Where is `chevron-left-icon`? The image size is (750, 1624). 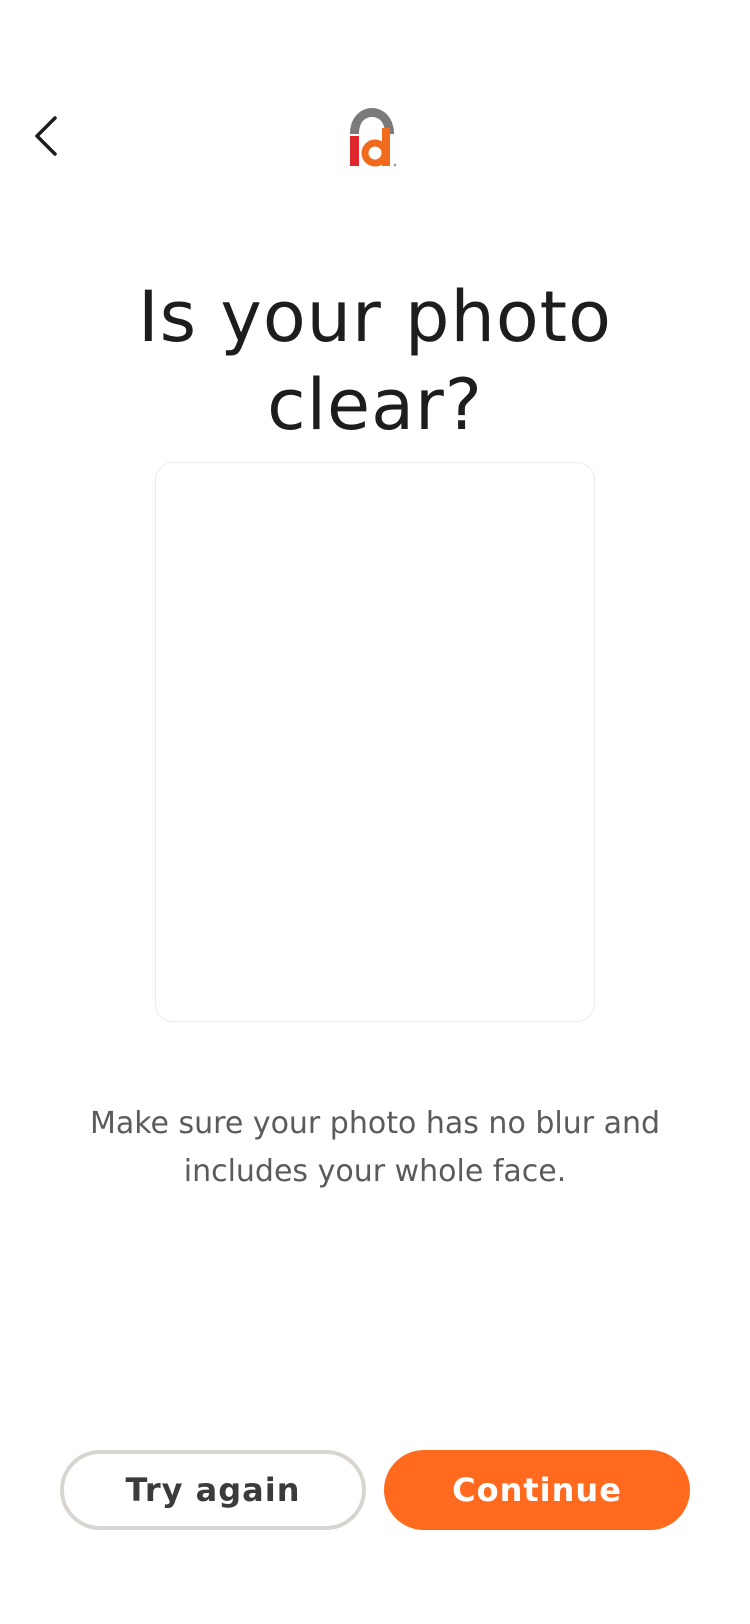 chevron-left-icon is located at coordinates (46, 136).